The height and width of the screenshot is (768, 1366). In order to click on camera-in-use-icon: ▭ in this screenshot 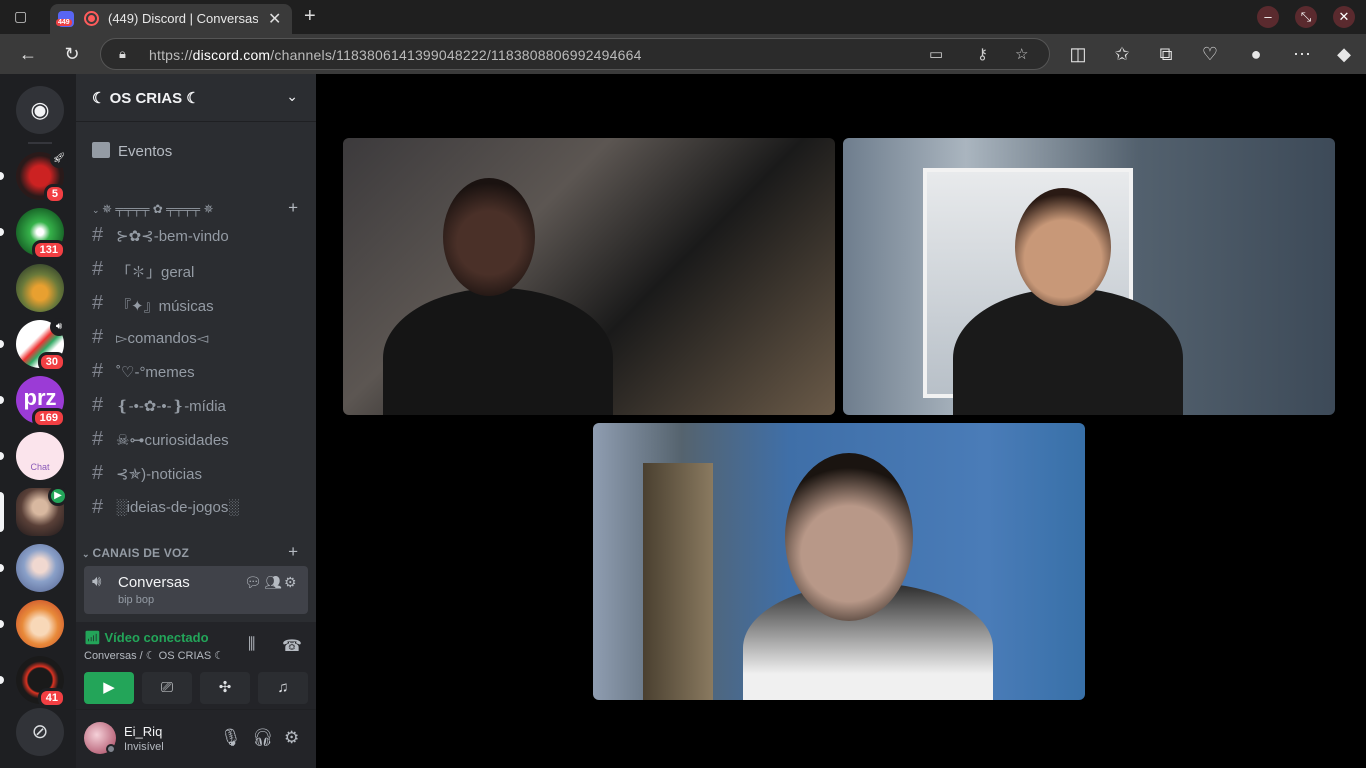, I will do `click(936, 54)`.